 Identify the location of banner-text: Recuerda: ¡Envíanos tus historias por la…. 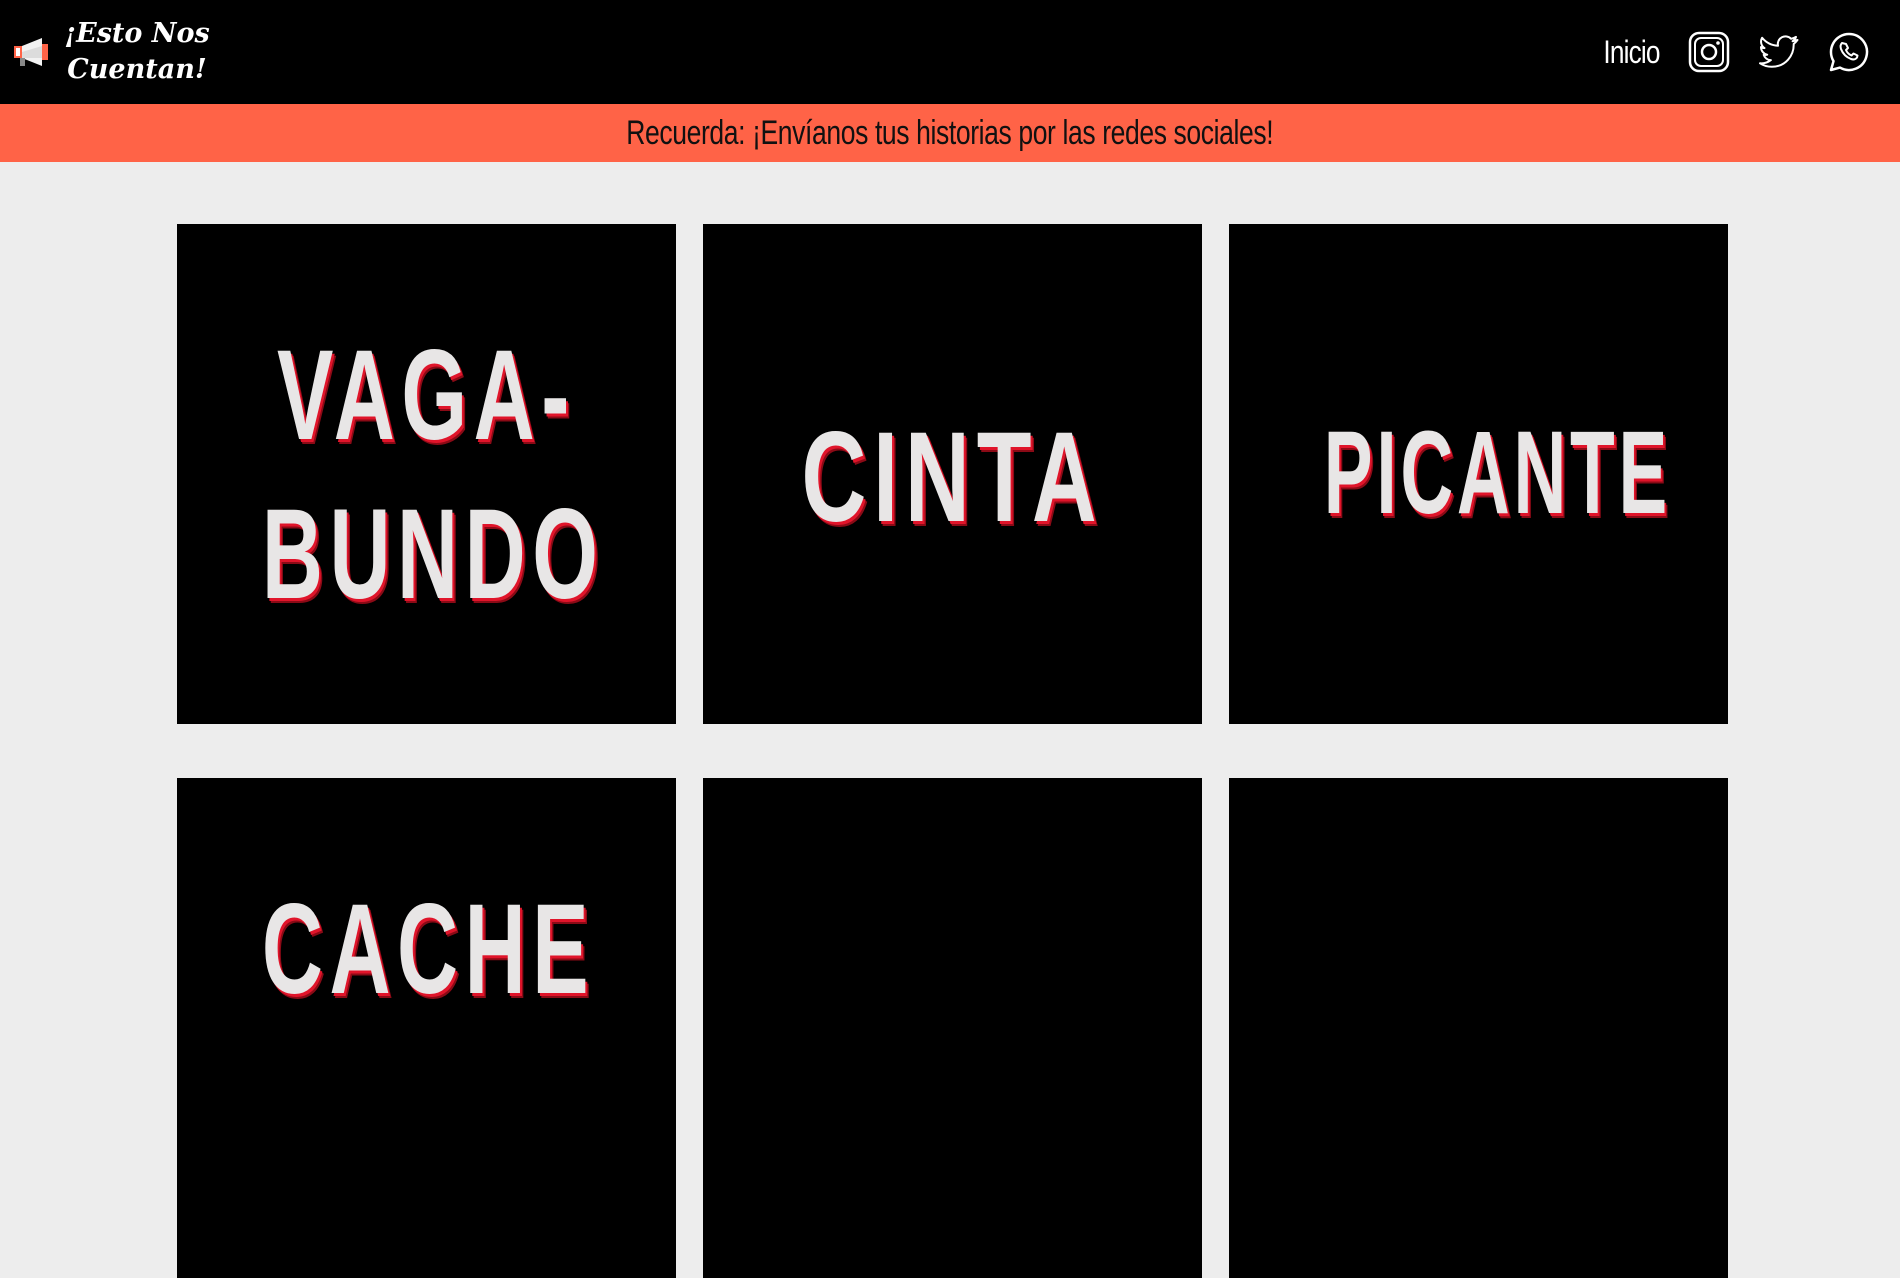
(950, 132).